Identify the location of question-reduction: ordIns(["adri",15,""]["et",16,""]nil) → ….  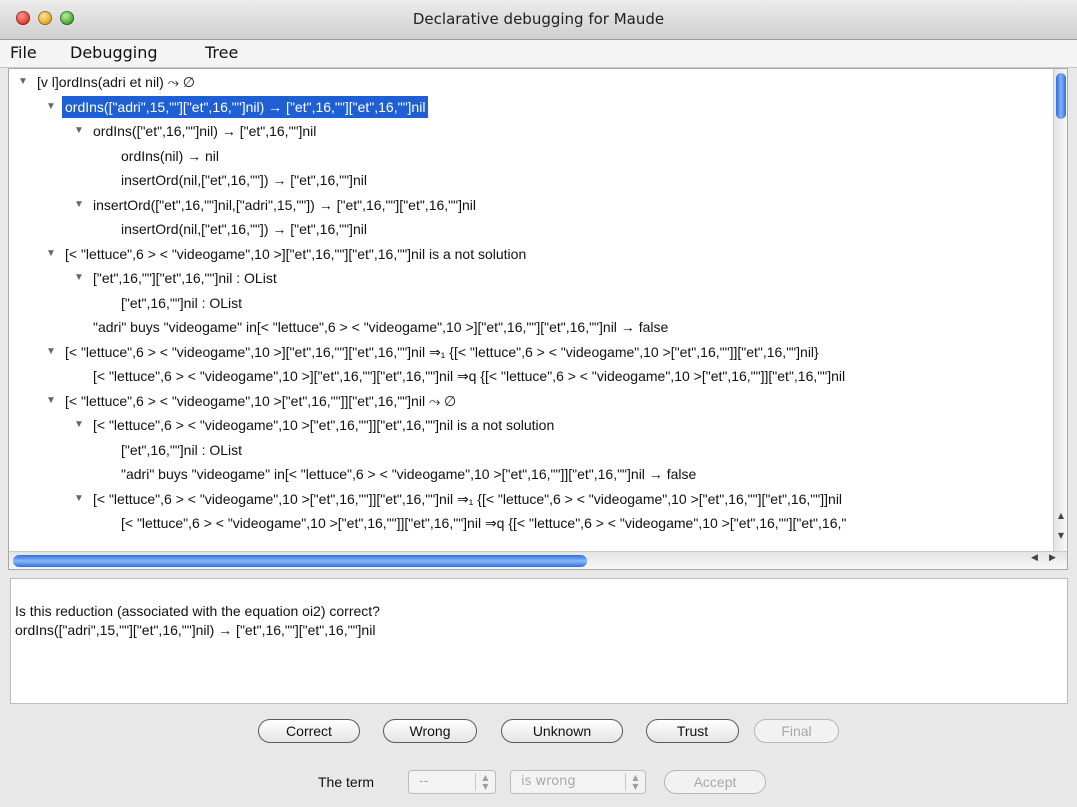
(195, 630).